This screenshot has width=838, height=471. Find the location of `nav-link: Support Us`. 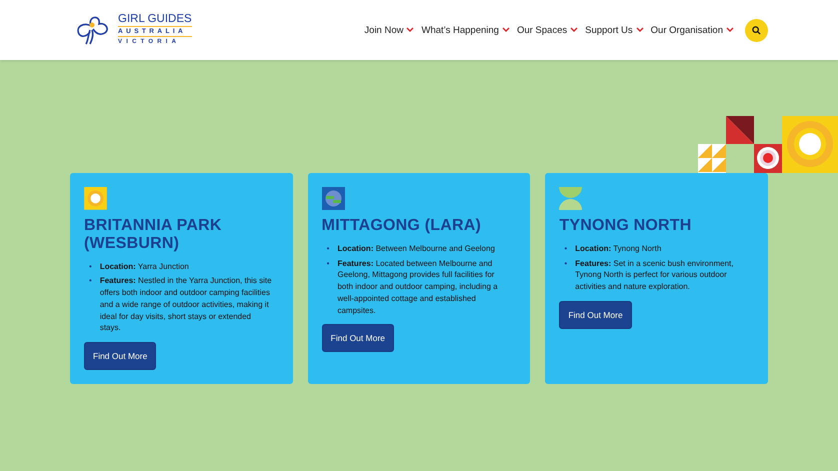

nav-link: Support Us is located at coordinates (614, 30).